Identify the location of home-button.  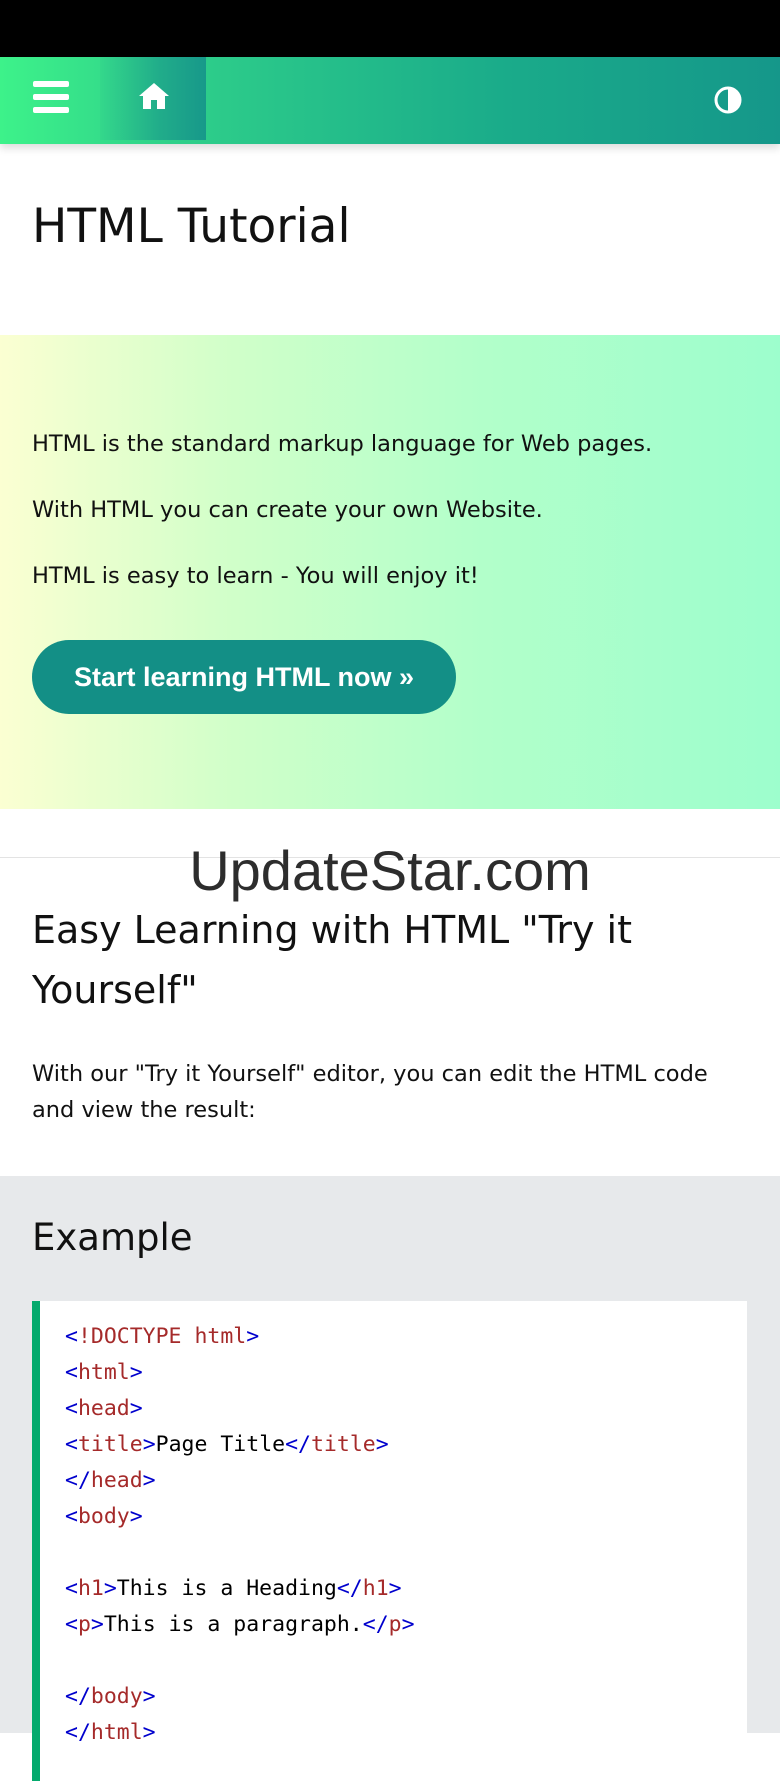
(153, 98).